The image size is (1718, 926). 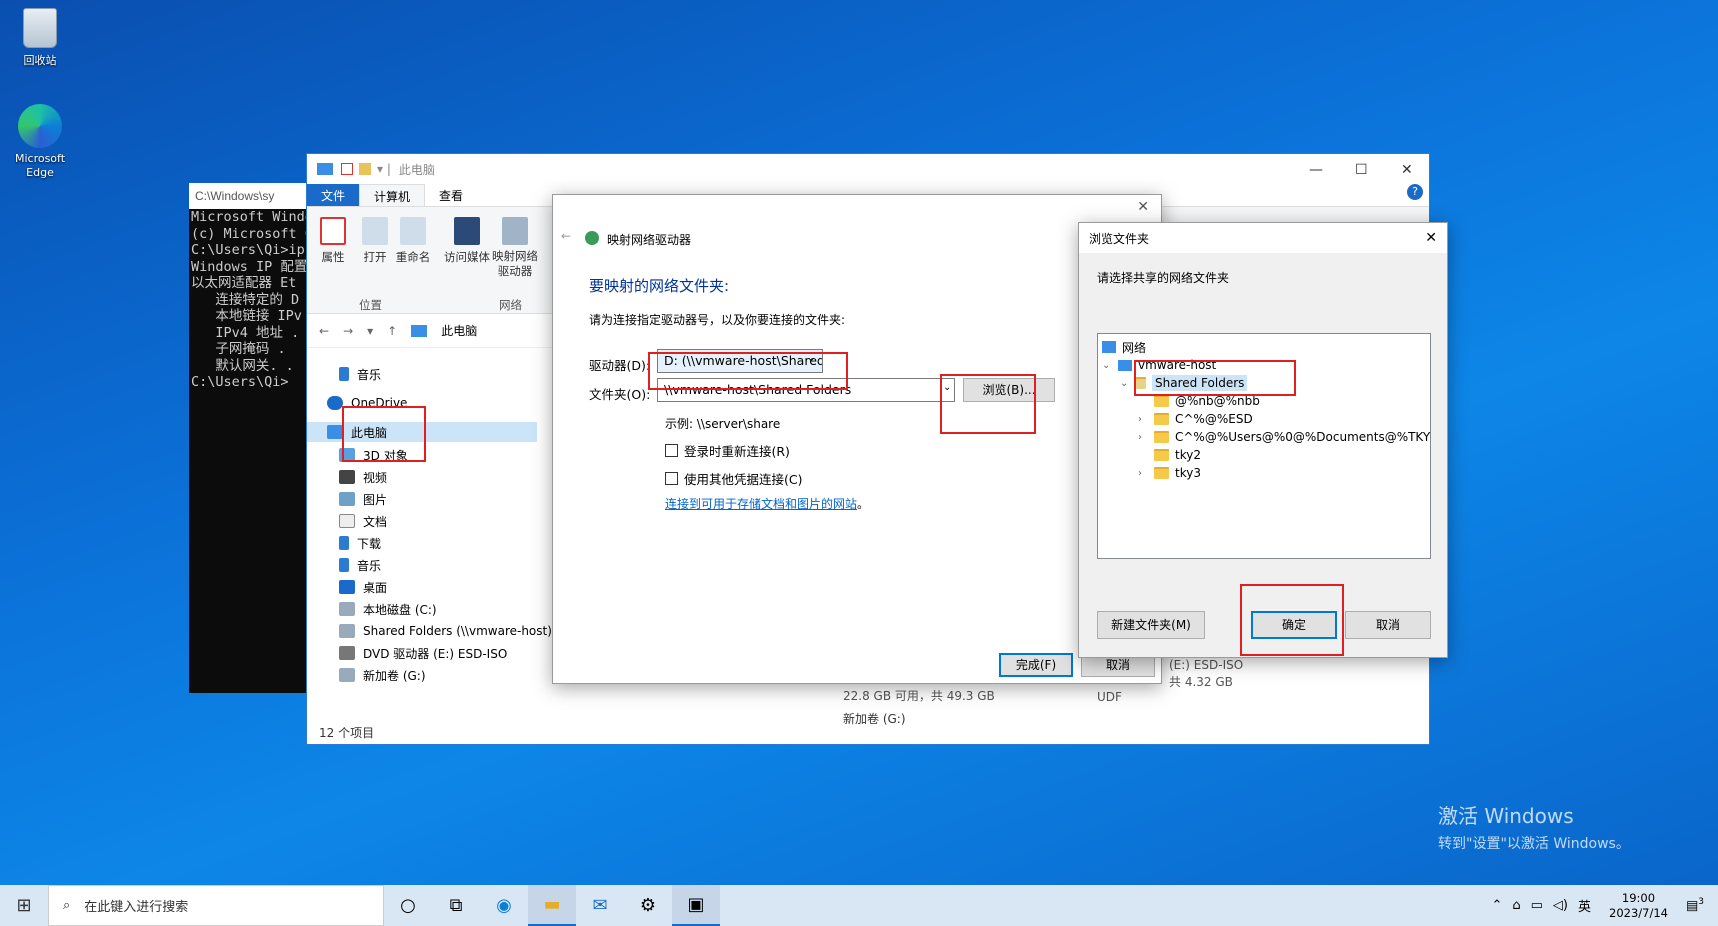 I want to click on recent-icon: ▾, so click(x=370, y=331).